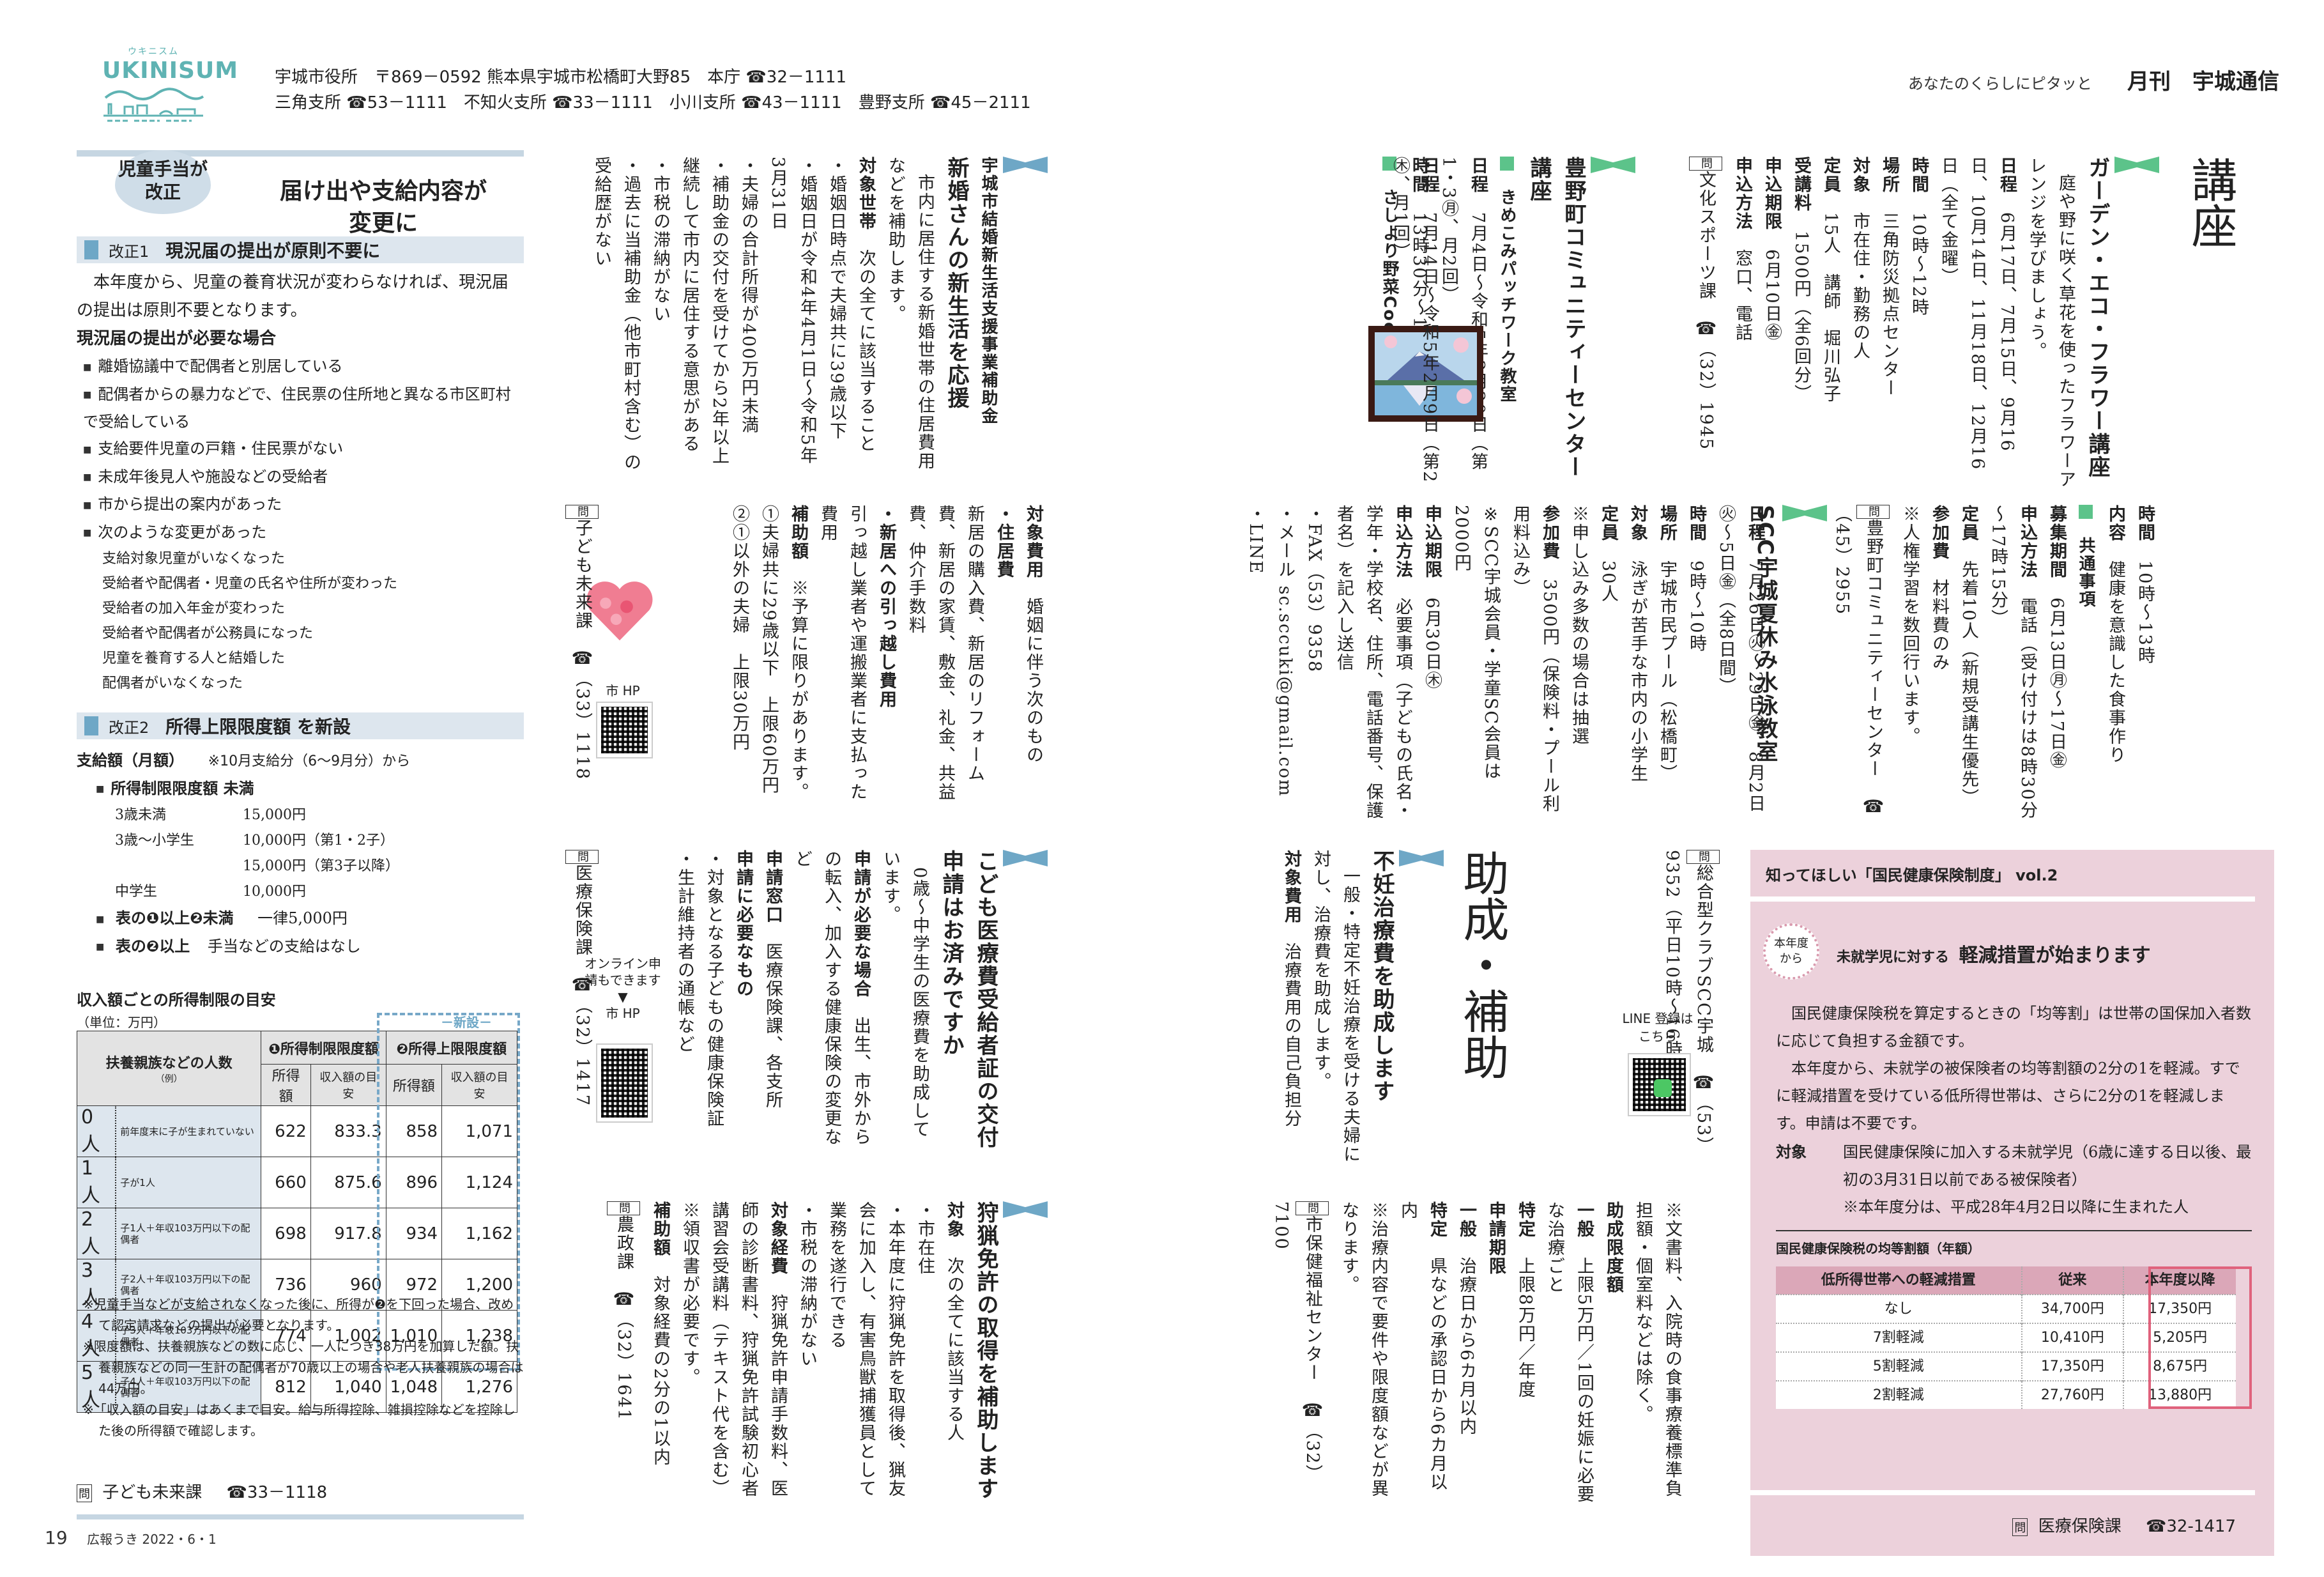 Image resolution: width=2324 pixels, height=1577 pixels. I want to click on line-qr-code, so click(1659, 1084).